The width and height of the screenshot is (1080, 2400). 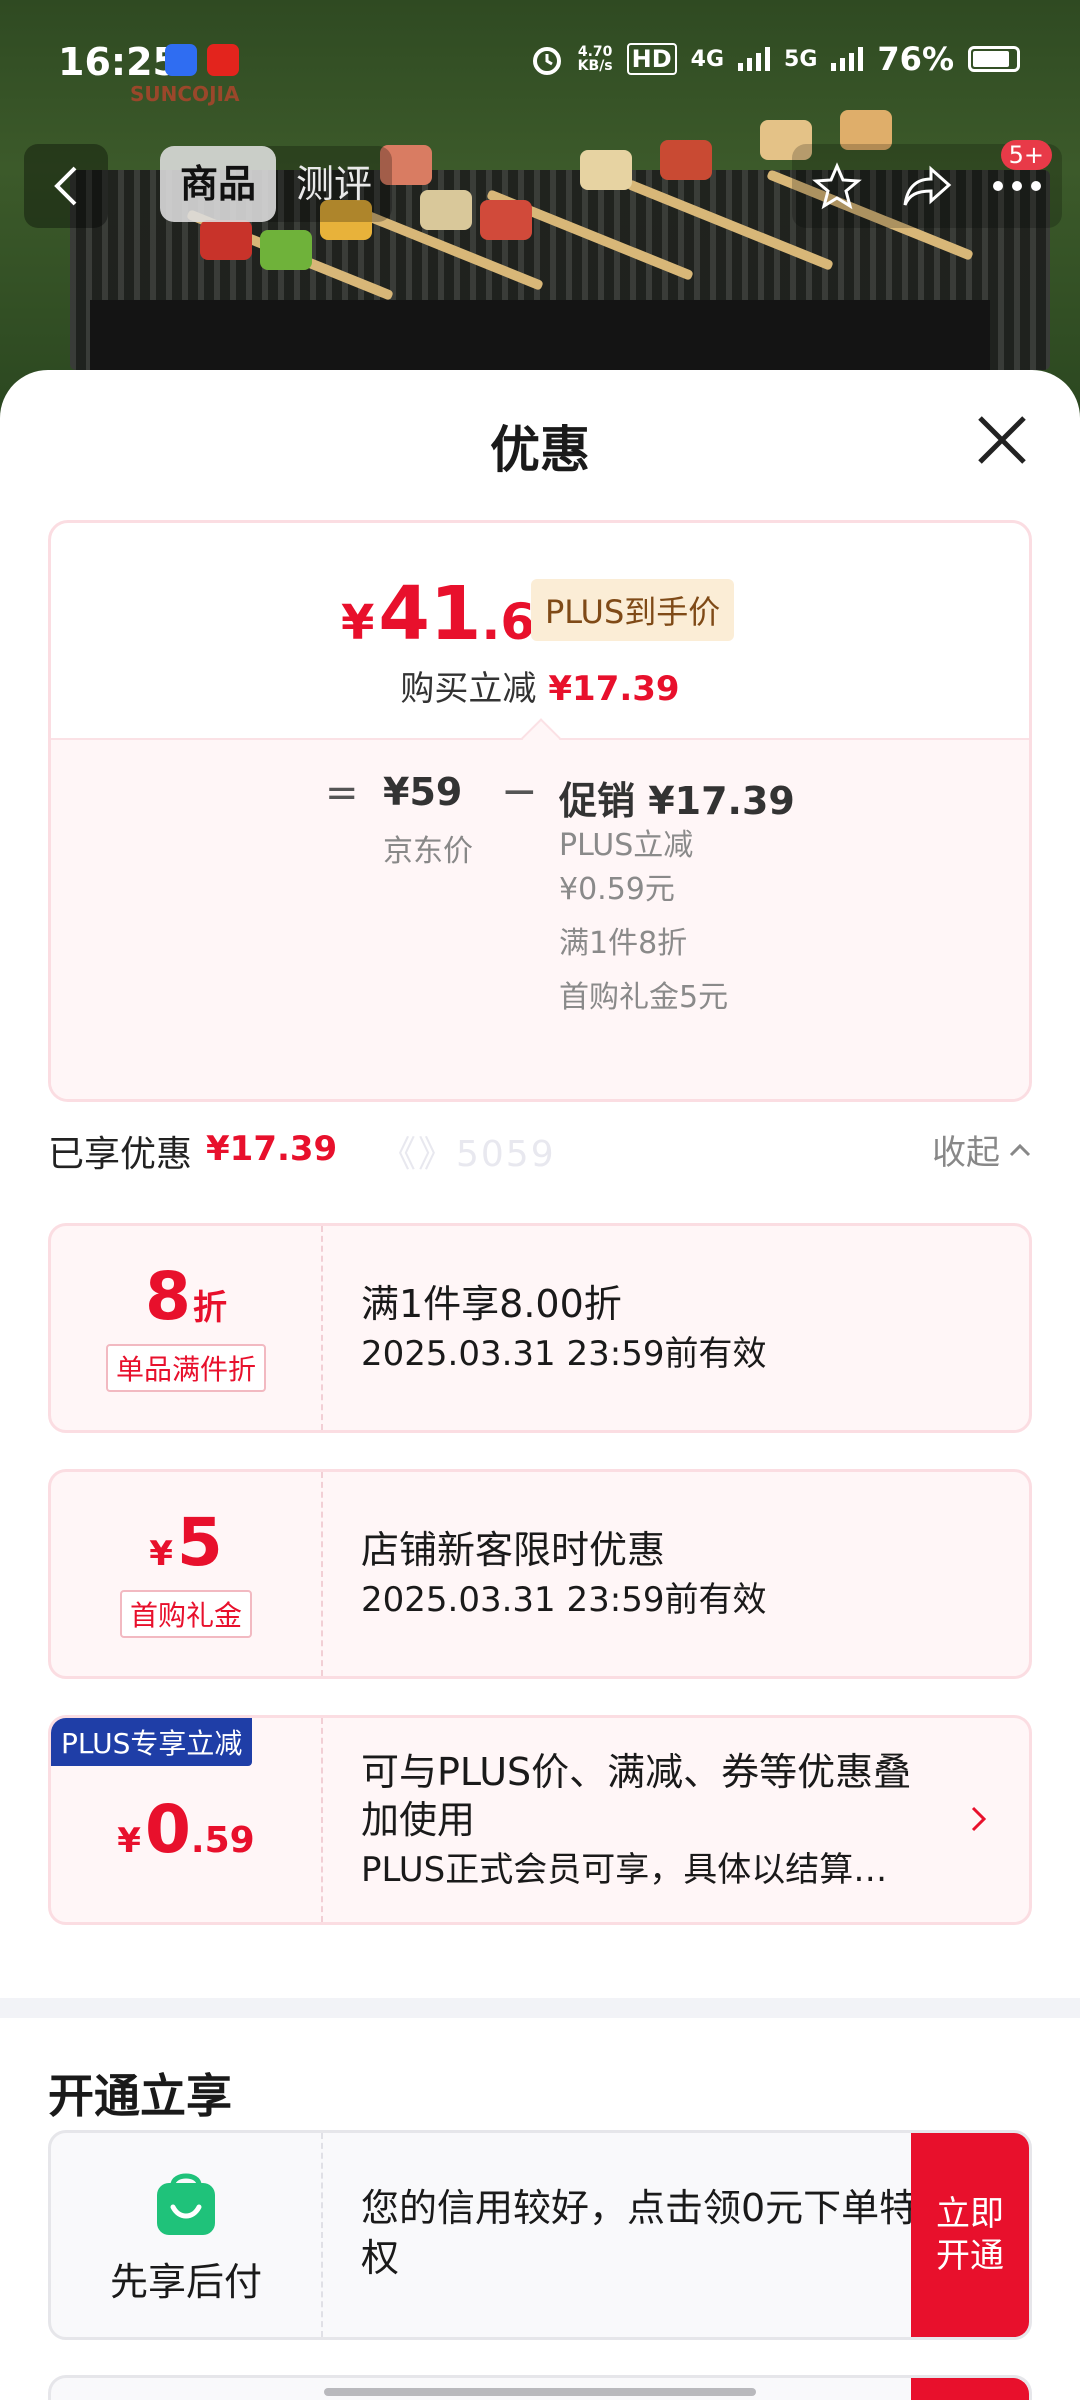 I want to click on close-icon, so click(x=1002, y=440).